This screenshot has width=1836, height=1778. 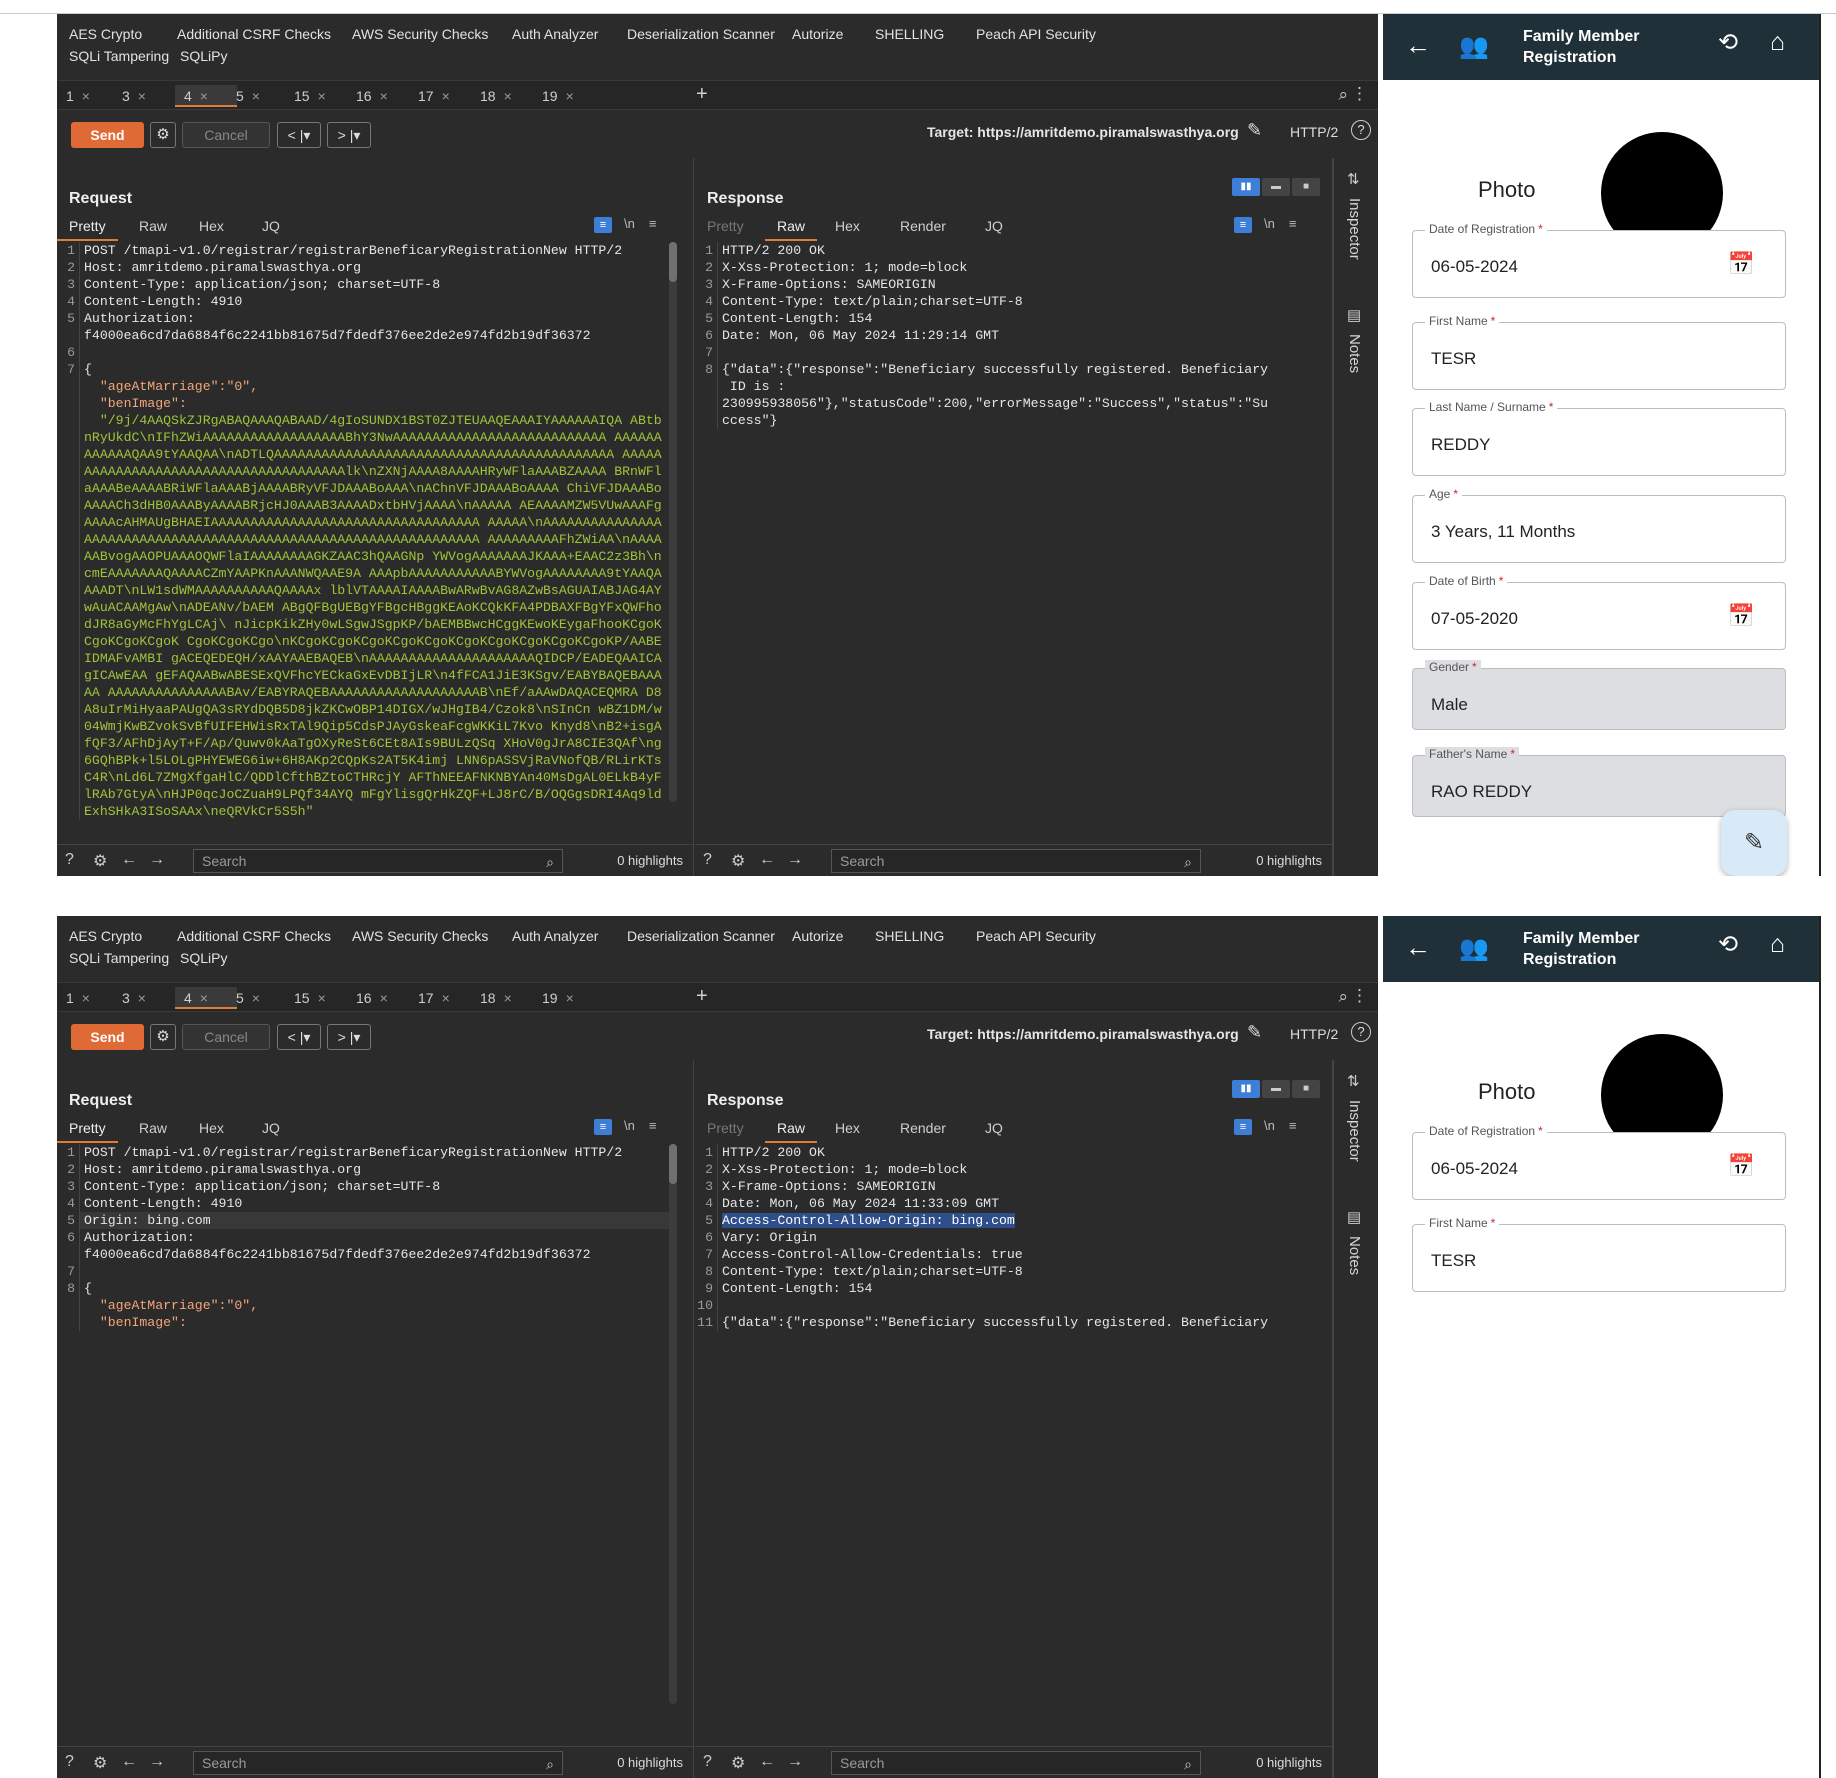 I want to click on extension-tab-auth-analyzer: Auth Analyzer, so click(x=555, y=34).